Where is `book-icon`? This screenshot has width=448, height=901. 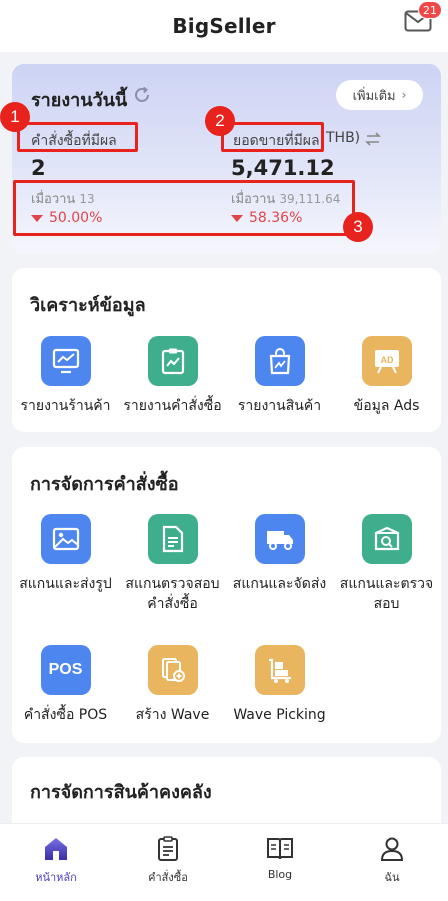 book-icon is located at coordinates (280, 849).